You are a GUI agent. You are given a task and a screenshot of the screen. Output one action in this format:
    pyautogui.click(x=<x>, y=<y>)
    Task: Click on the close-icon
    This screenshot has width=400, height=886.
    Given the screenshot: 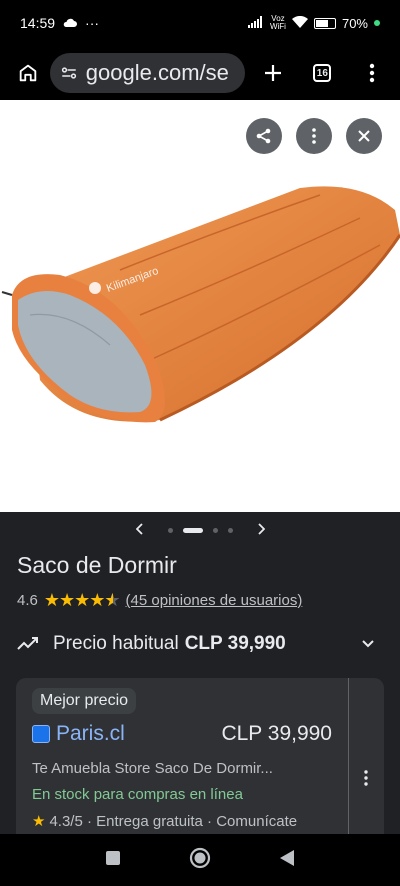 What is the action you would take?
    pyautogui.click(x=364, y=136)
    